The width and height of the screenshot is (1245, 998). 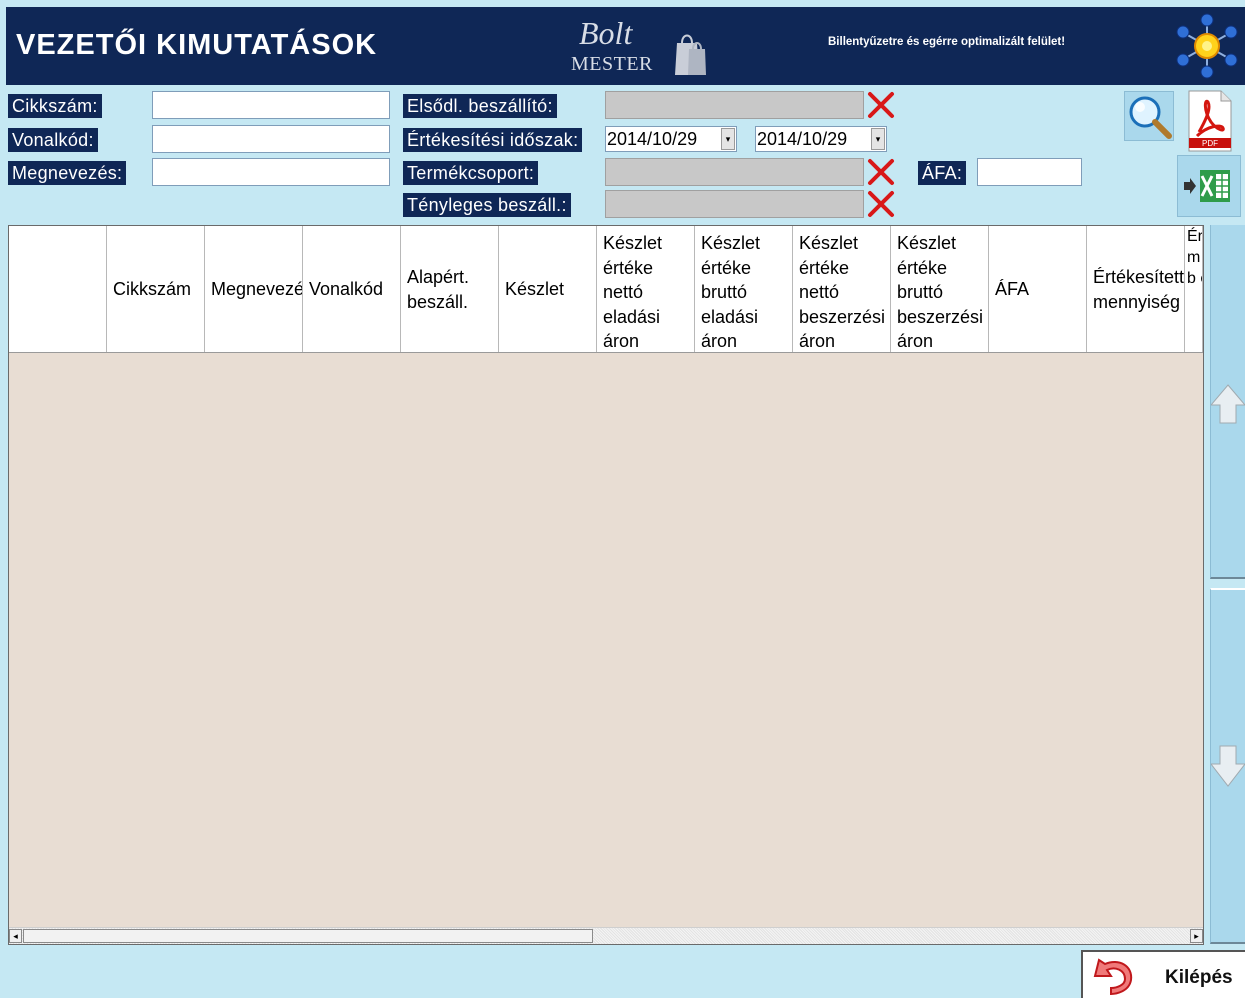 I want to click on column-header-keszlet-netto-eladasi: Készlet értéke nettó eladási áron, so click(x=646, y=289).